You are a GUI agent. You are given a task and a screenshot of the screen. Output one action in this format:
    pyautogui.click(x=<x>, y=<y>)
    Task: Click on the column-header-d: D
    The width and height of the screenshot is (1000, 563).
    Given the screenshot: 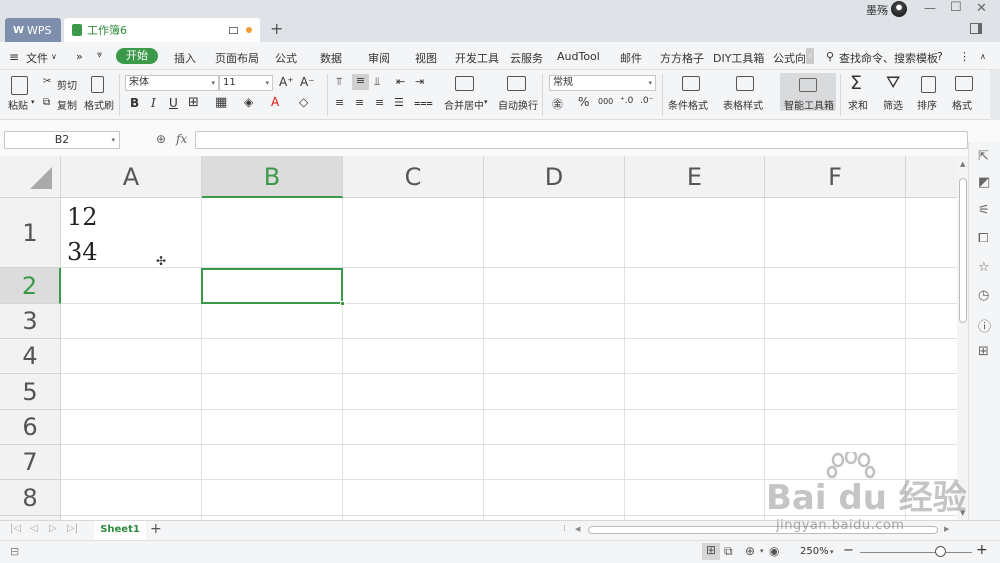 What is the action you would take?
    pyautogui.click(x=554, y=177)
    